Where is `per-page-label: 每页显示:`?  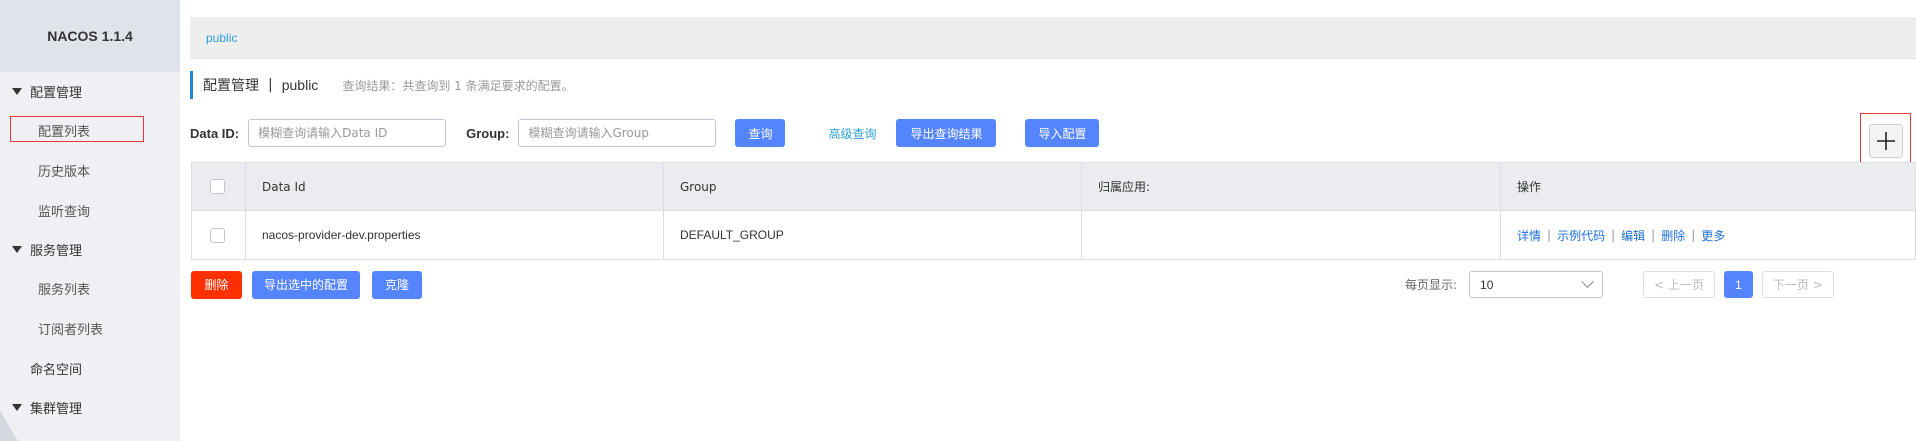
per-page-label: 每页显示: is located at coordinates (1431, 285).